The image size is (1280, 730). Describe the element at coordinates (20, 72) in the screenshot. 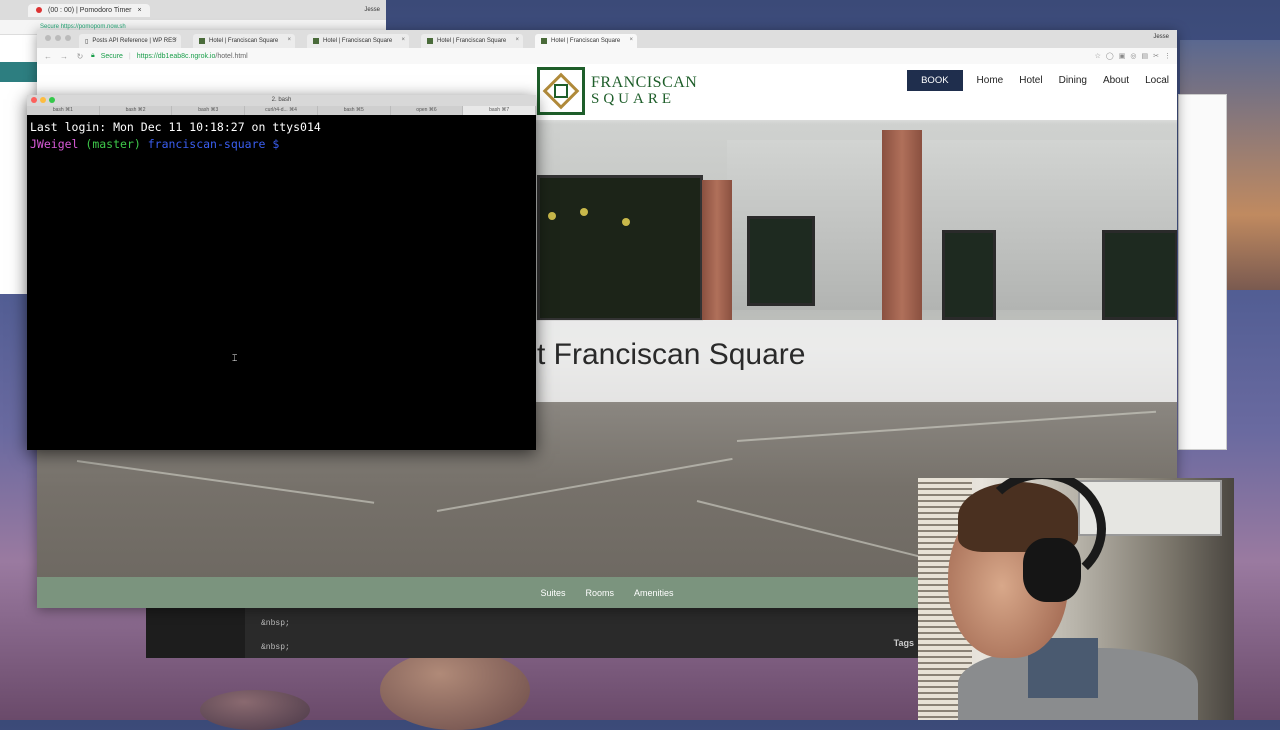

I see `background-page-banner` at that location.